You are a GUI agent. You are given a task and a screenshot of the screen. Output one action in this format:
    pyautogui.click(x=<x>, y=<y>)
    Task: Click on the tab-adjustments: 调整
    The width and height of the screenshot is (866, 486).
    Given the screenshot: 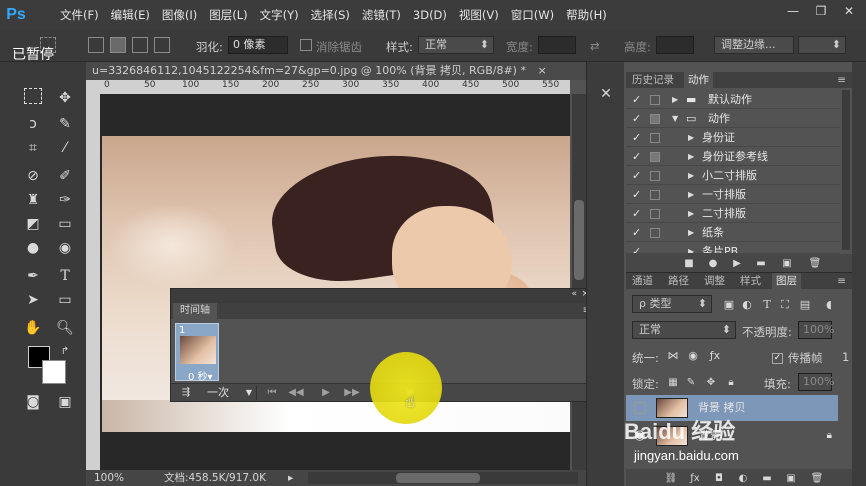 What is the action you would take?
    pyautogui.click(x=714, y=281)
    